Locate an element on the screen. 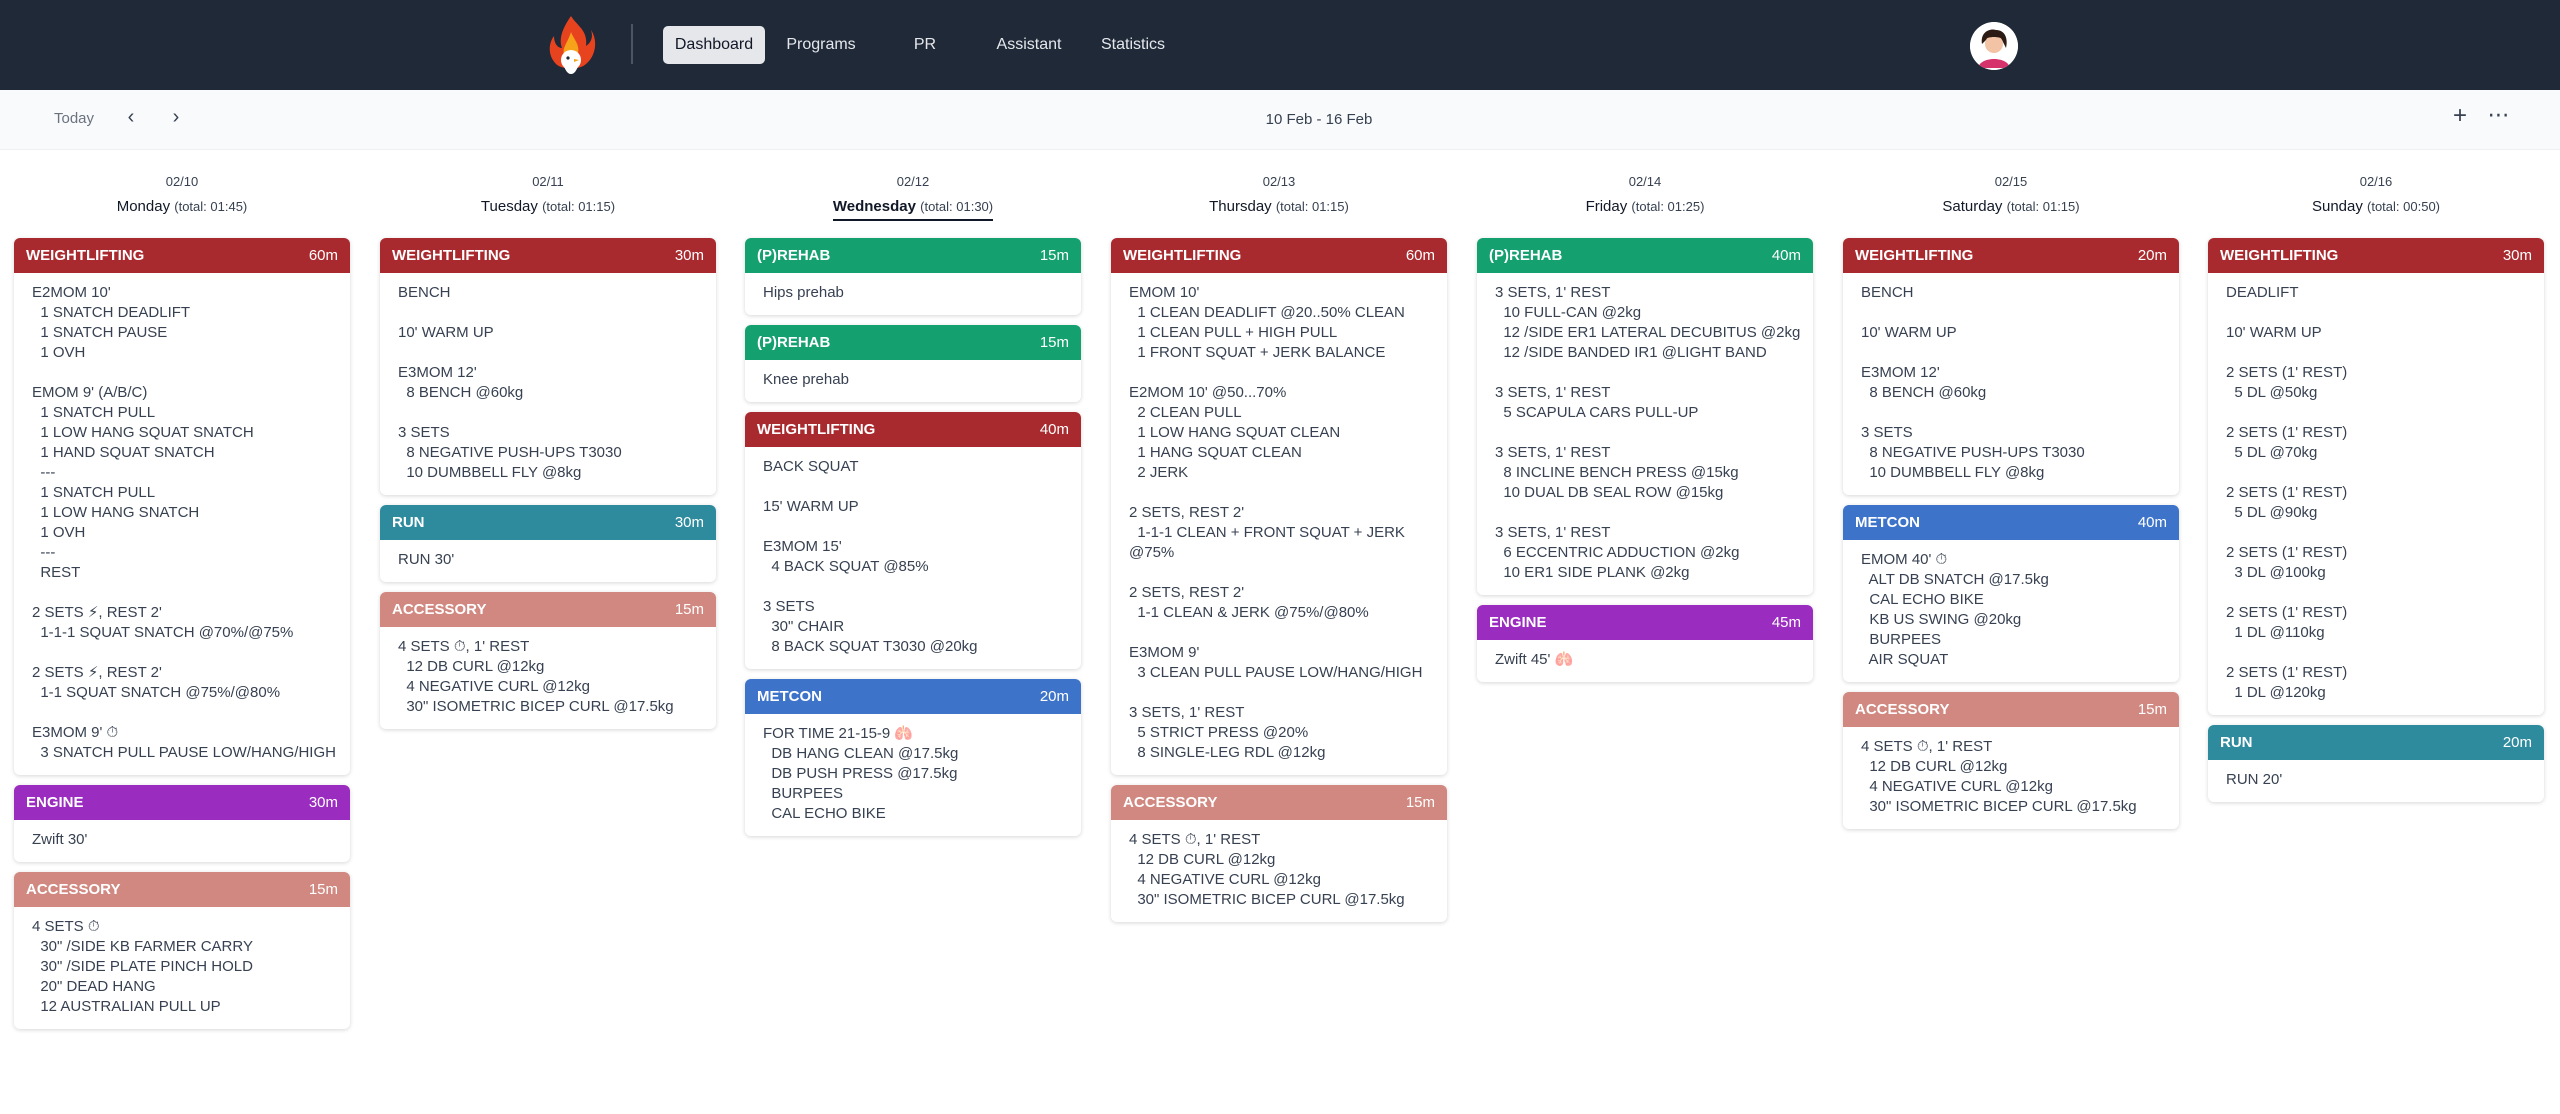  workout-line: BURPEES is located at coordinates (803, 793).